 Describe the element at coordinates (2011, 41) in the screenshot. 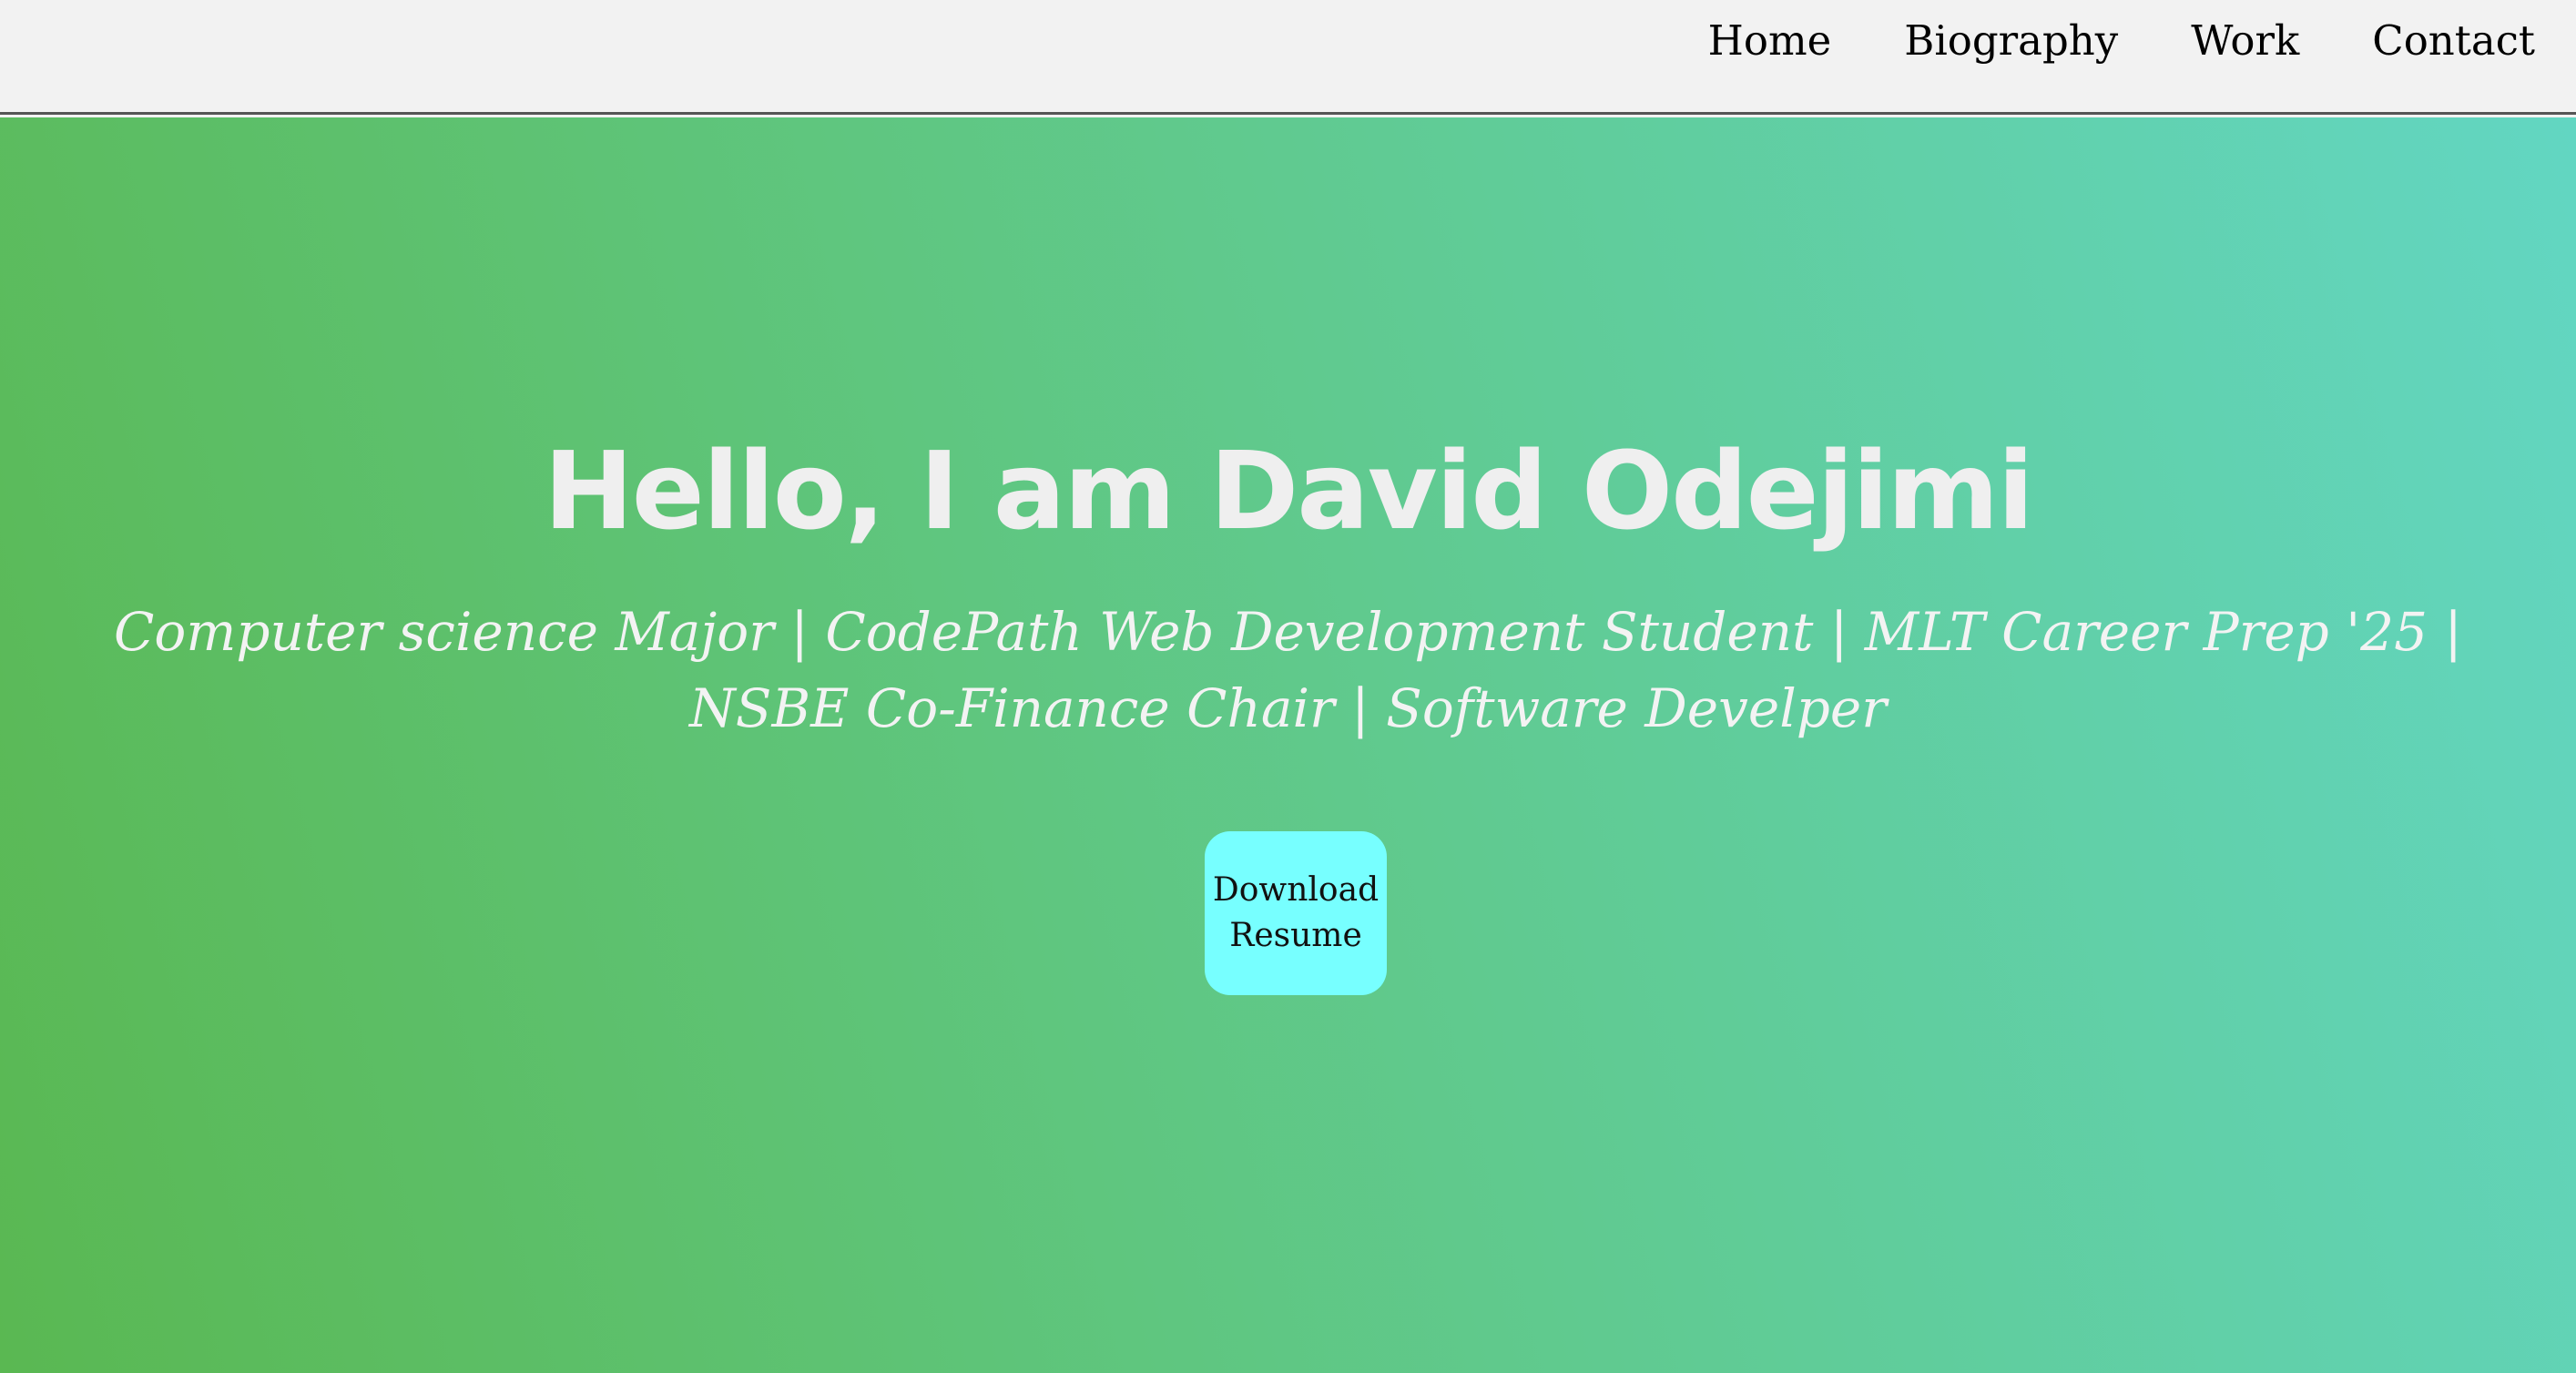

I see `nav-link-biography: Biography` at that location.